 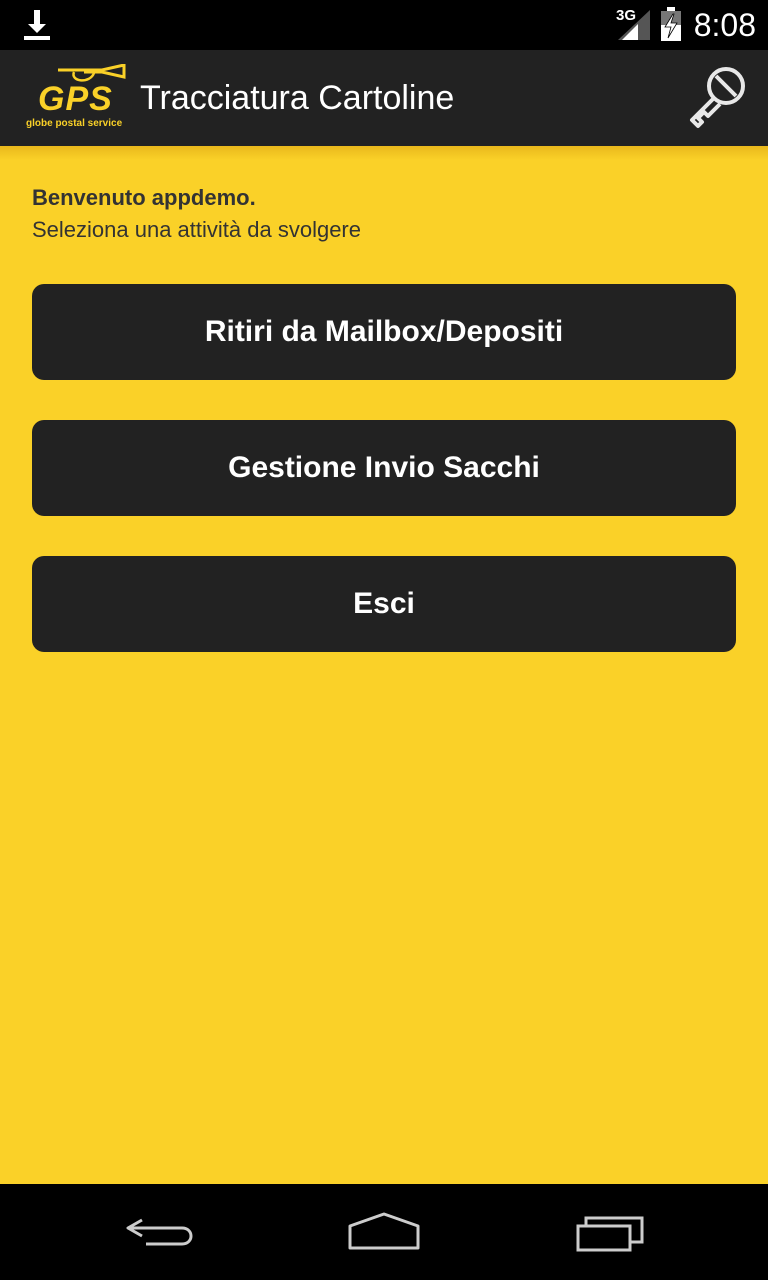 I want to click on welcome-instruction: Seleziona una attività da svolgere, so click(x=196, y=229).